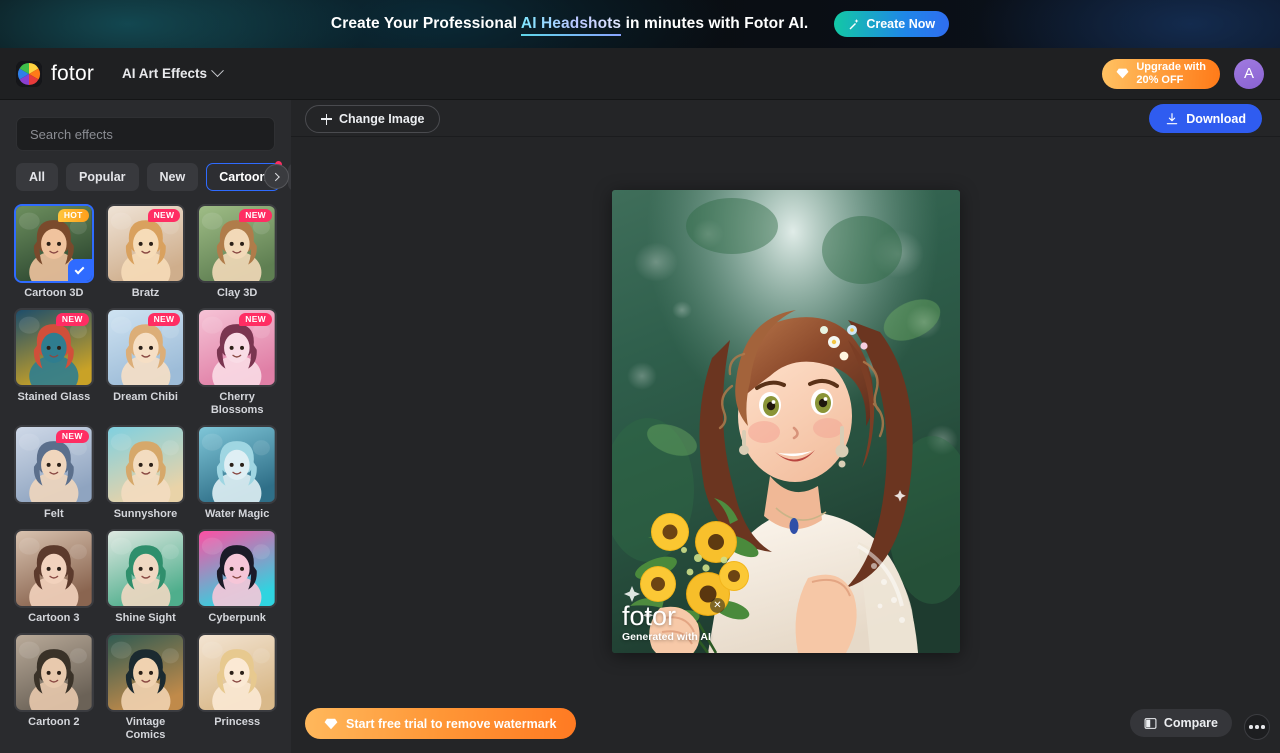 The width and height of the screenshot is (1280, 753). Describe the element at coordinates (79, 270) in the screenshot. I see `selected-check-icon` at that location.